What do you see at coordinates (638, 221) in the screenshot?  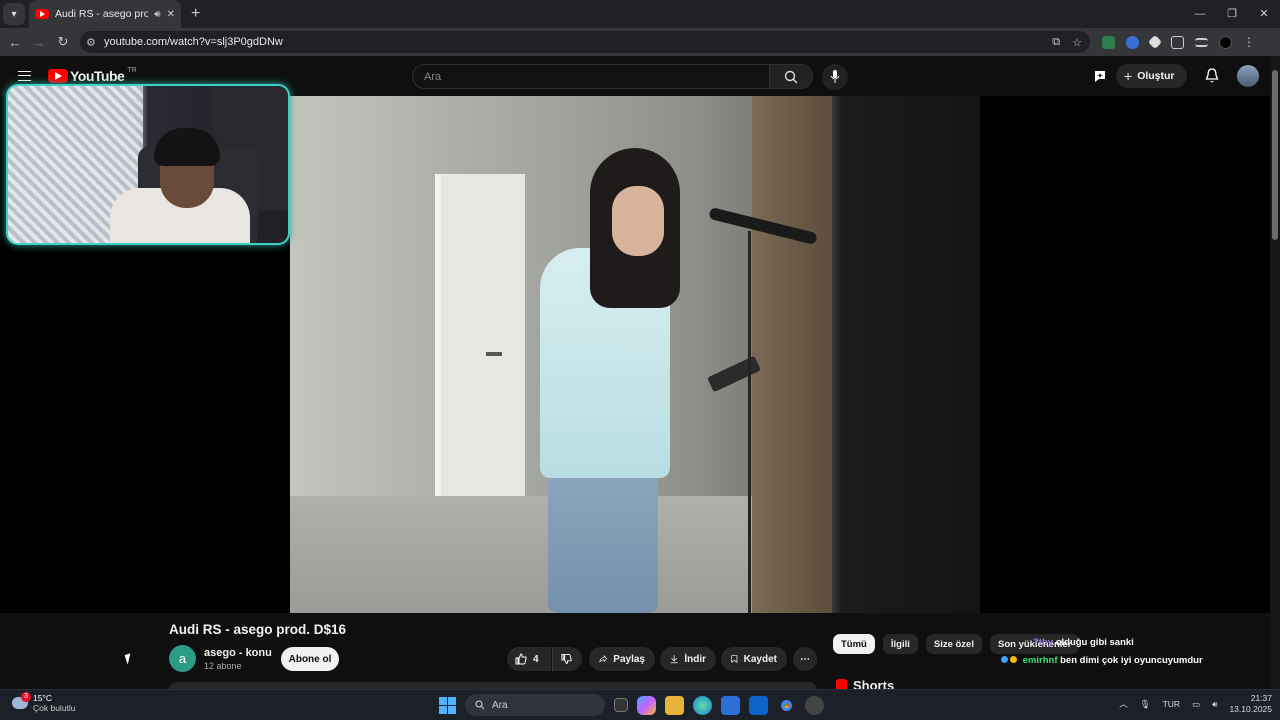 I see `video-scene-person-face` at bounding box center [638, 221].